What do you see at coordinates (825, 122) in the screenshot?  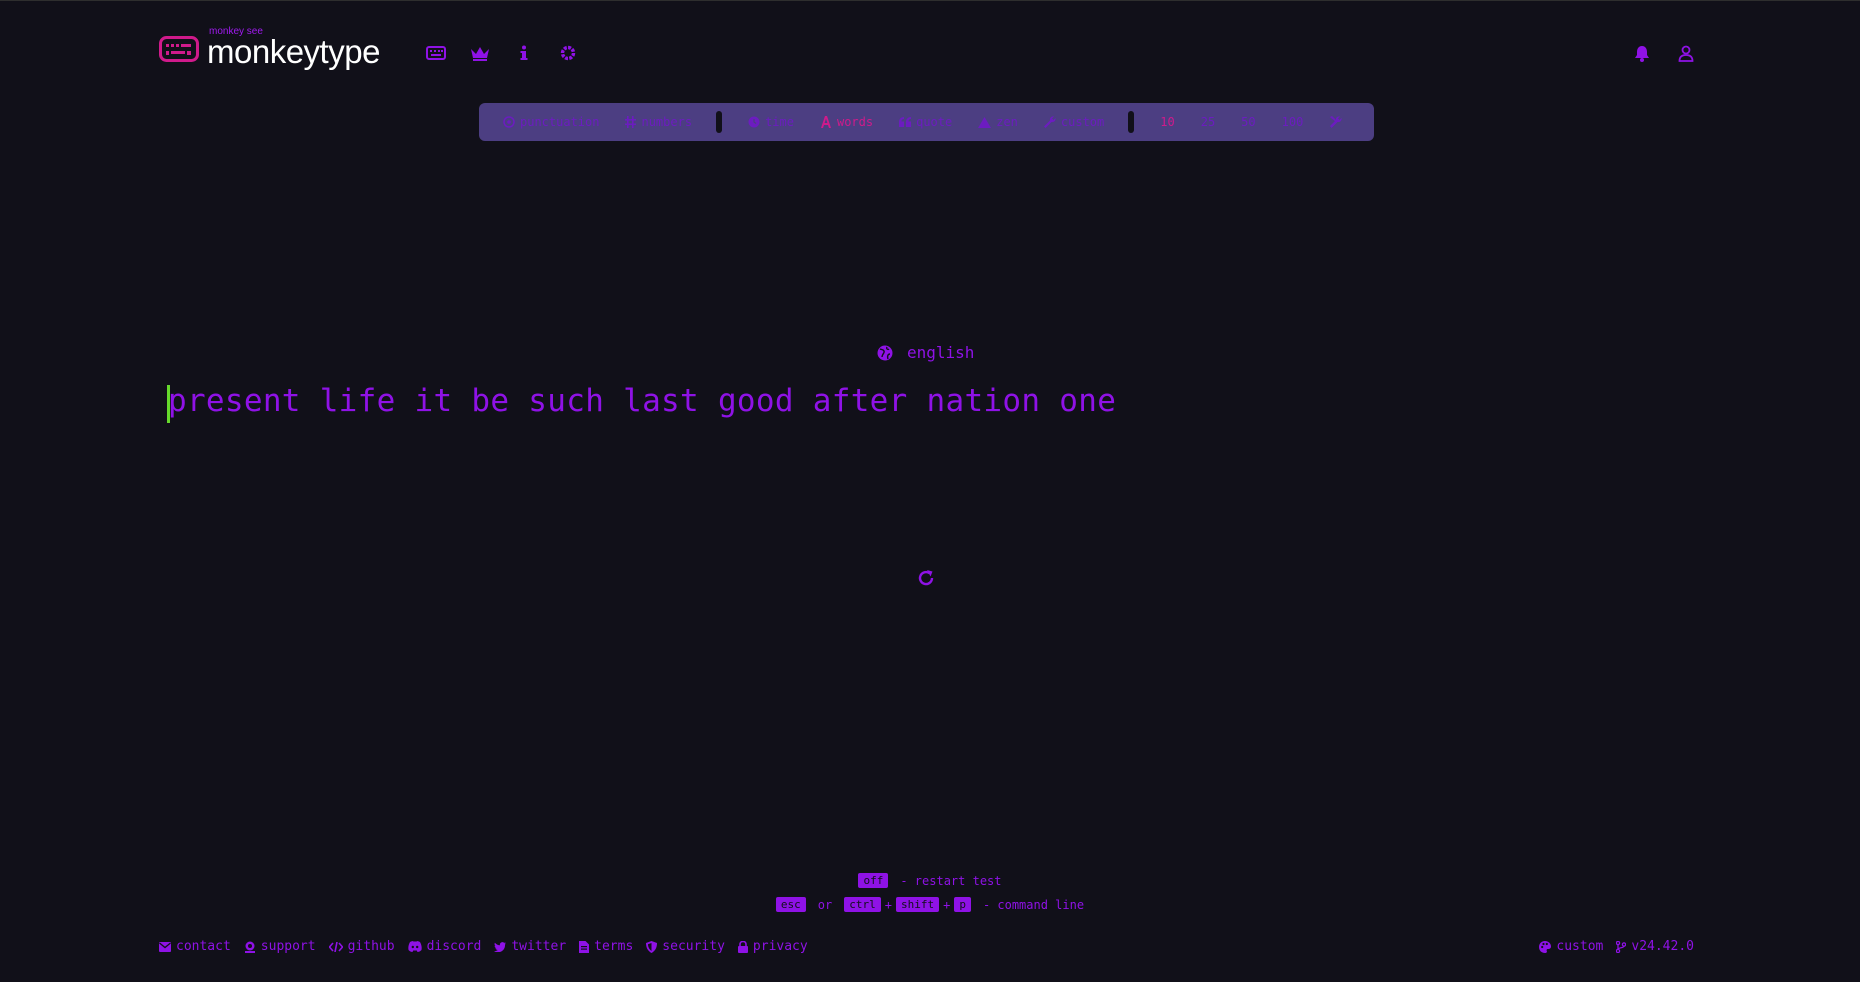 I see `font-icon` at bounding box center [825, 122].